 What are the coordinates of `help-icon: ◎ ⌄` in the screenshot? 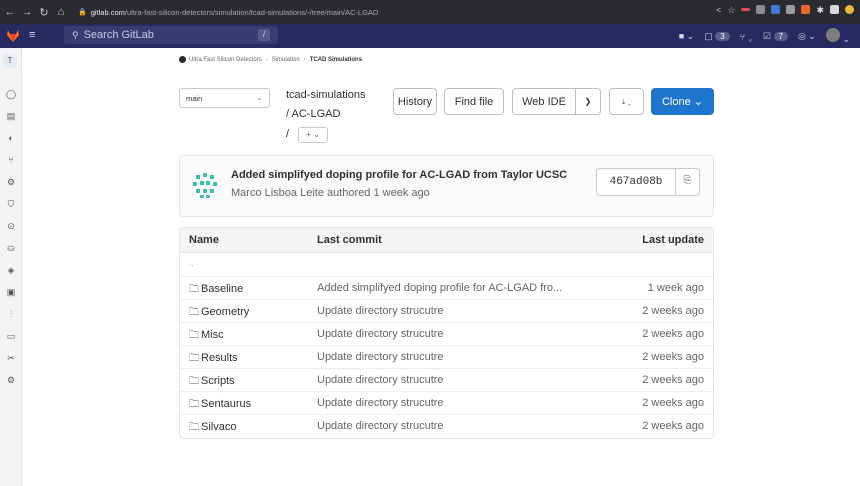 It's located at (807, 36).